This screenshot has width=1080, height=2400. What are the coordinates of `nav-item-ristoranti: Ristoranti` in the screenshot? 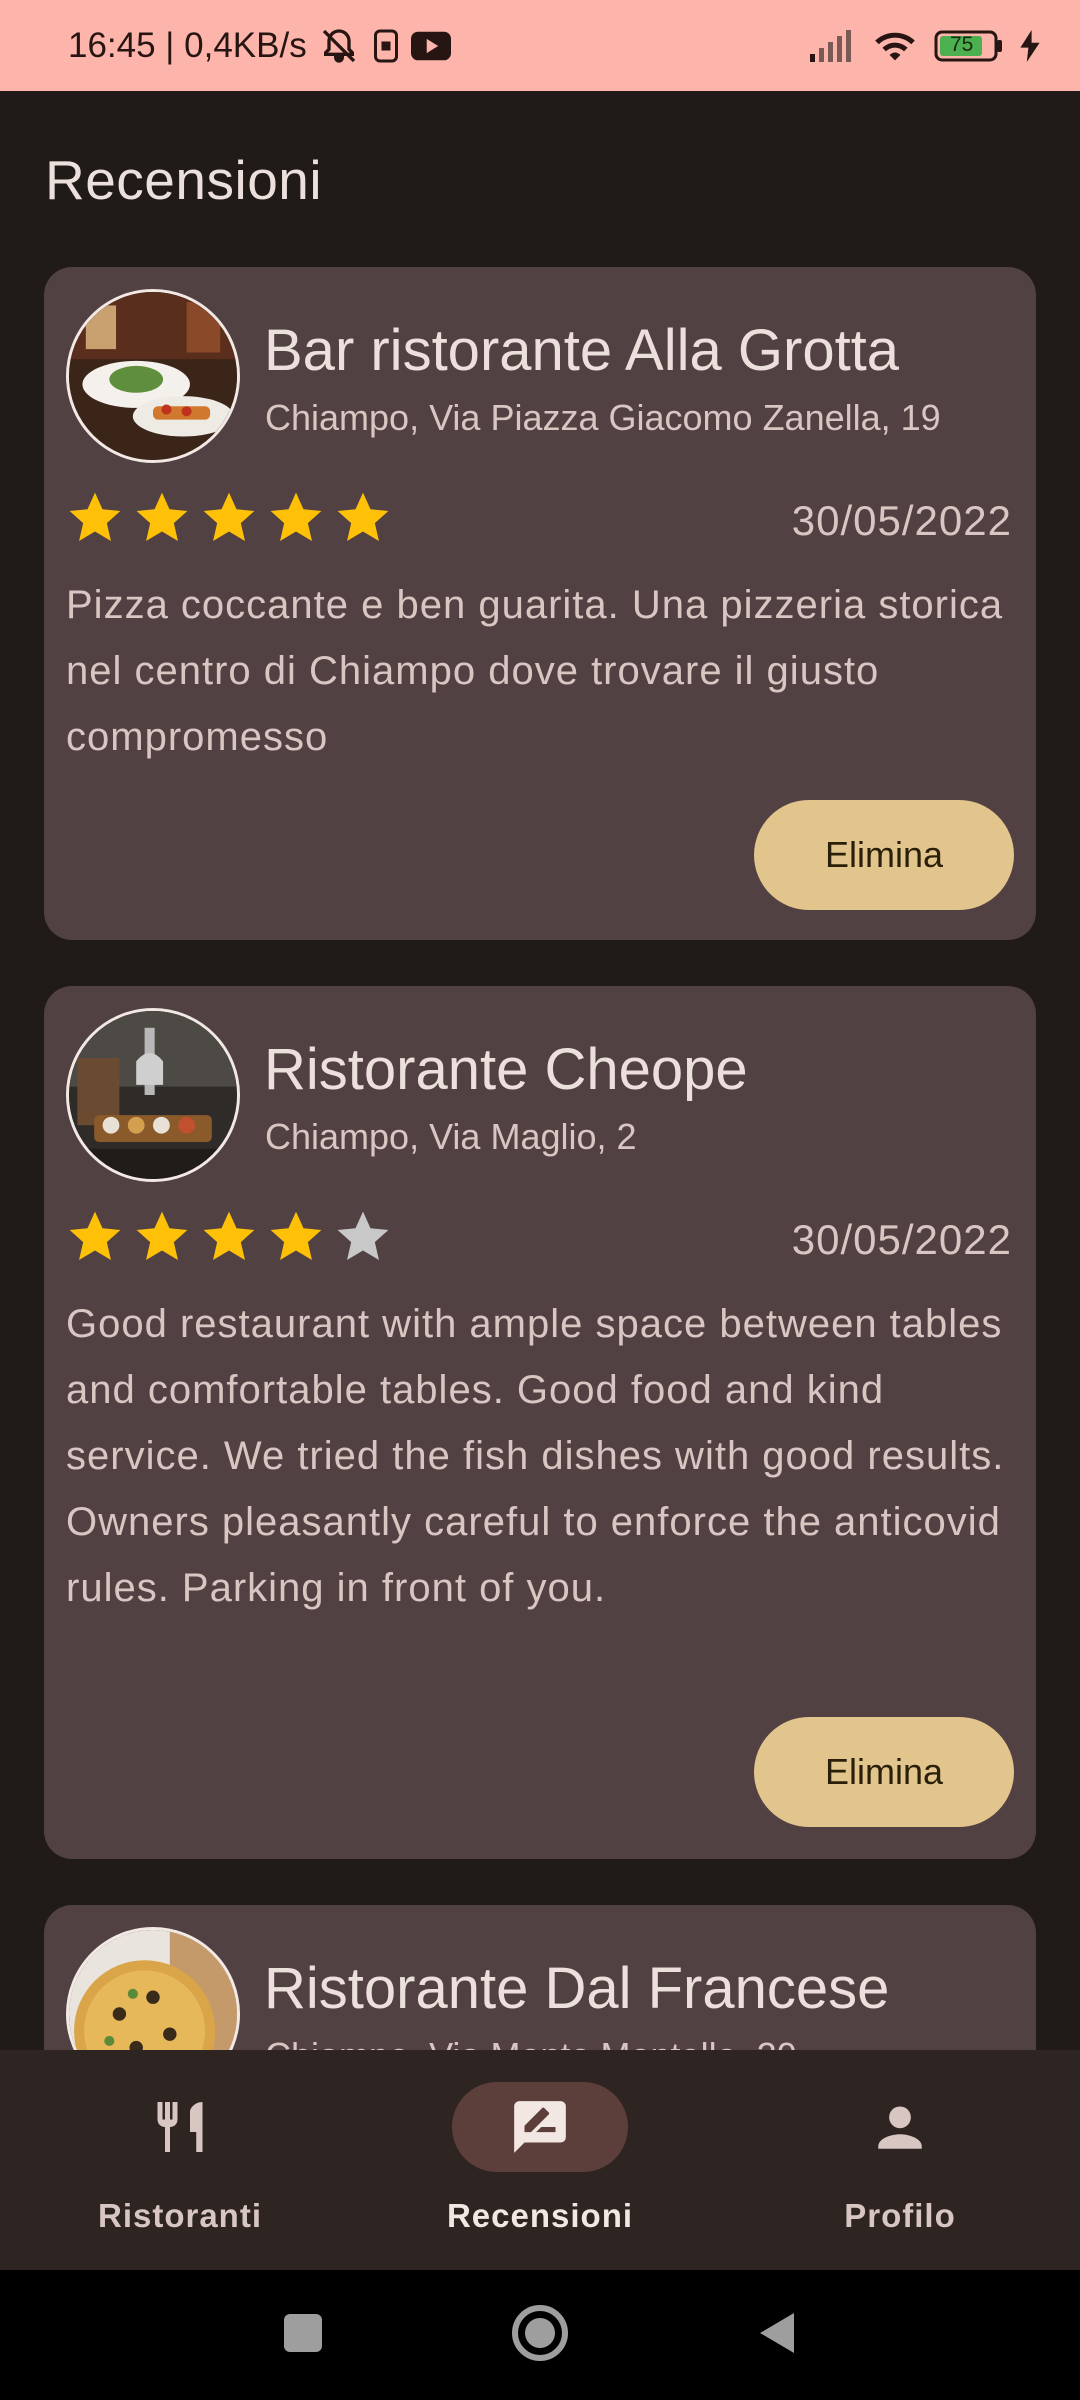 It's located at (180, 2160).